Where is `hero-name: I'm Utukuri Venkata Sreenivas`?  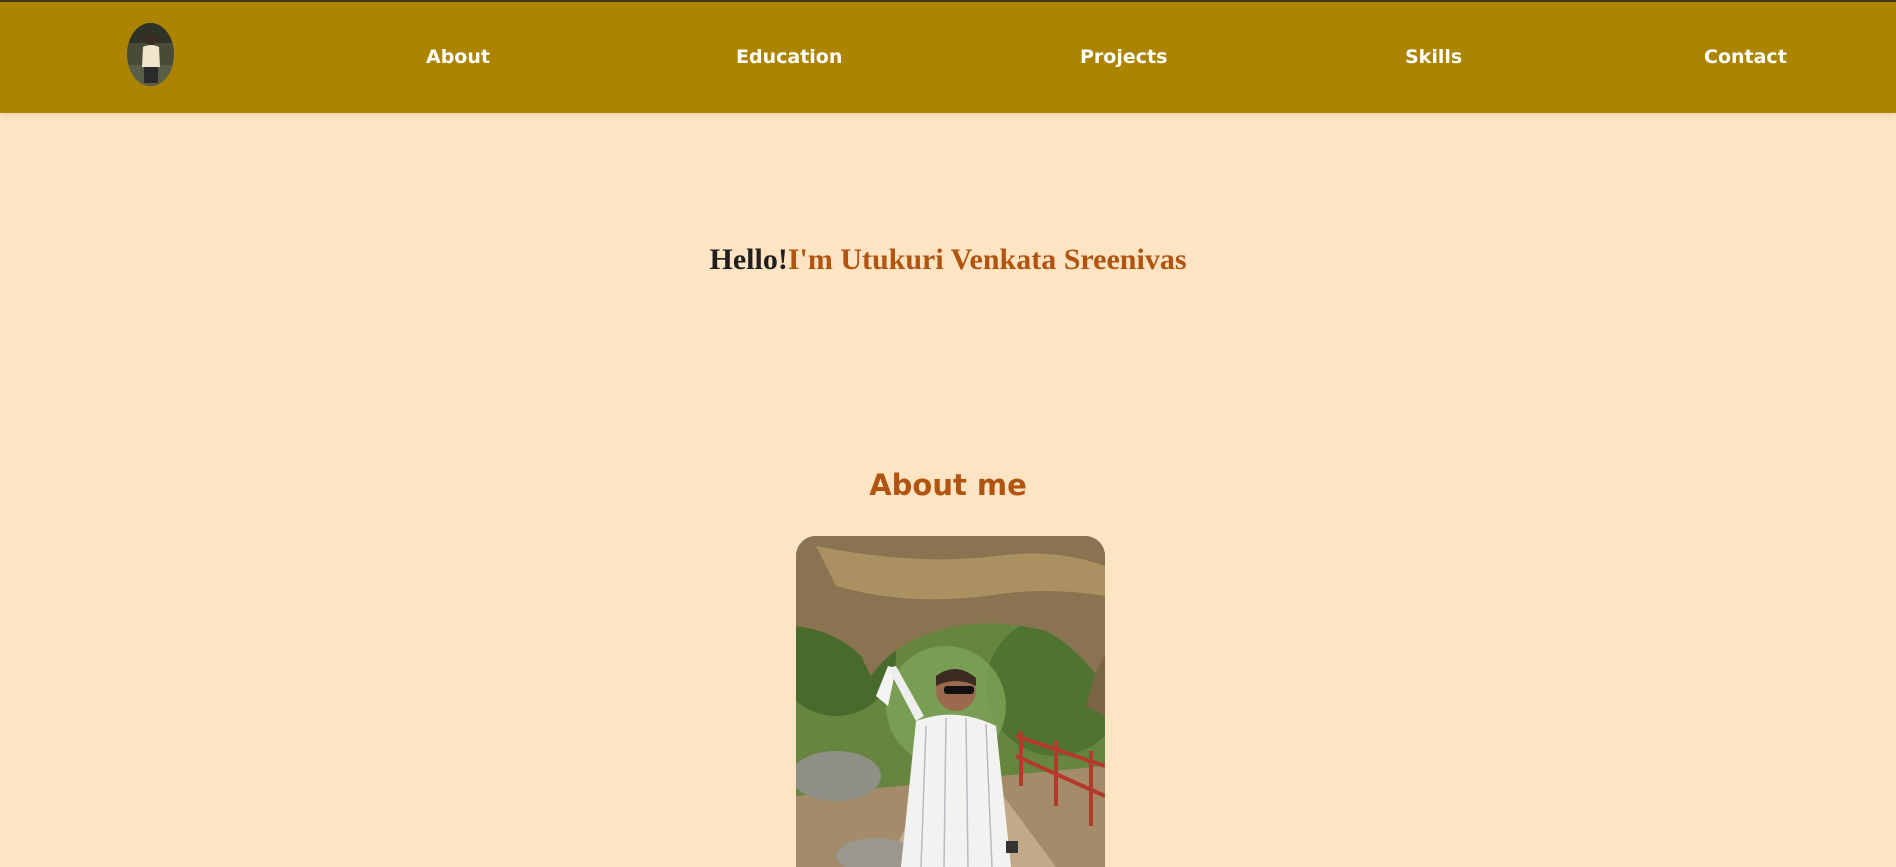
hero-name: I'm Utukuri Venkata Sreenivas is located at coordinates (987, 259).